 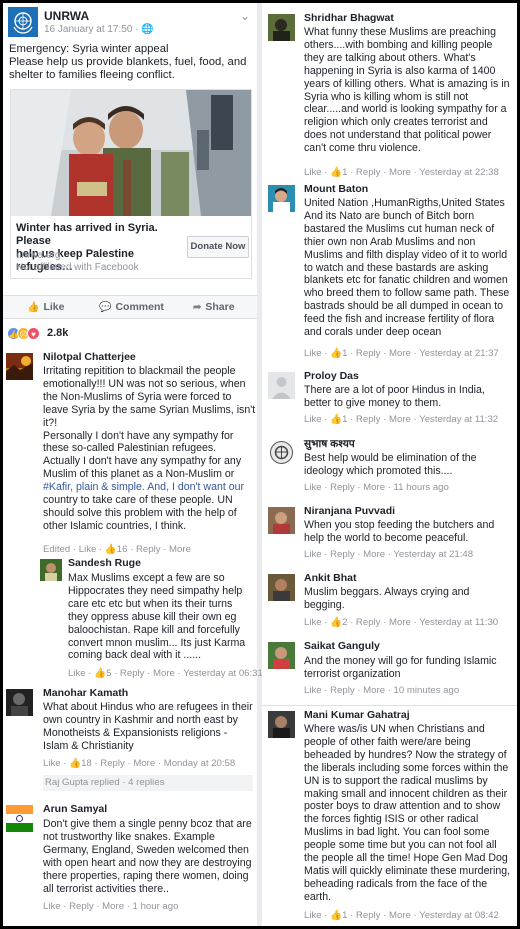 What do you see at coordinates (131, 153) in the screenshot?
I see `link-preview-image` at bounding box center [131, 153].